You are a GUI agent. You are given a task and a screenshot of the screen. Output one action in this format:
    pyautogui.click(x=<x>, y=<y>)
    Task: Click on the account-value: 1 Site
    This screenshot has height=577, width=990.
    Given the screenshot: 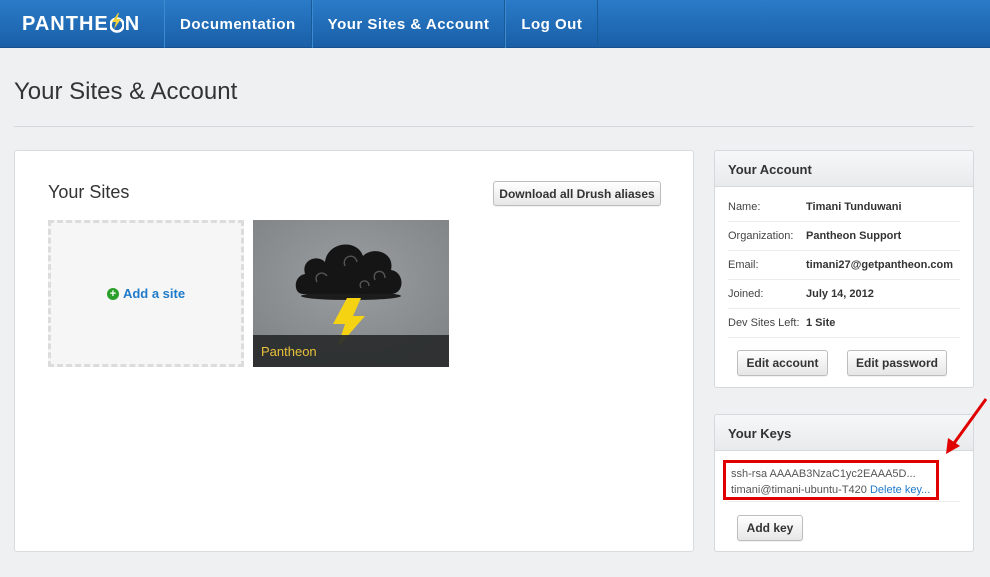 What is the action you would take?
    pyautogui.click(x=821, y=323)
    